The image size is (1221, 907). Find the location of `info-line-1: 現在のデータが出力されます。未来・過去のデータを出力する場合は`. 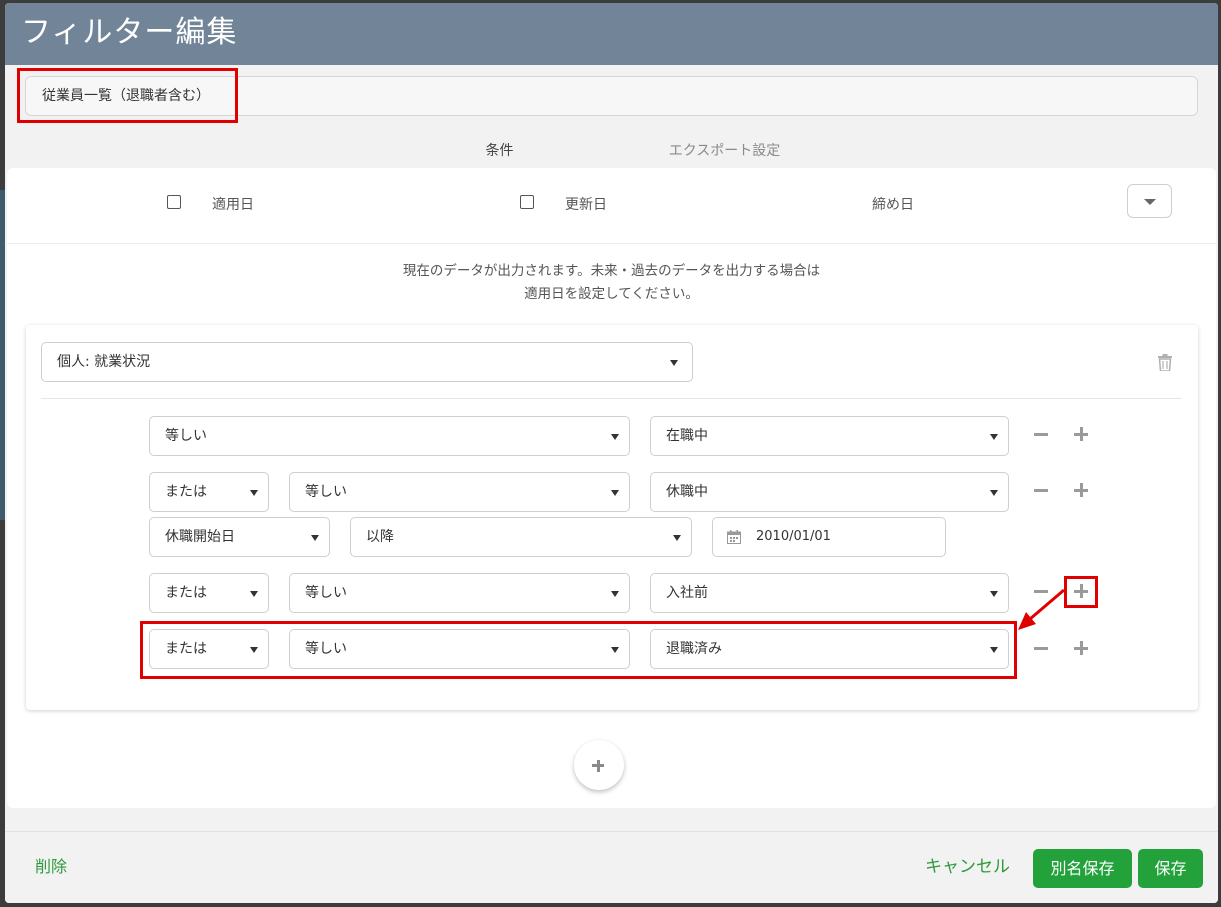

info-line-1: 現在のデータが出力されます。未来・過去のデータを出力する場合は is located at coordinates (611, 271).